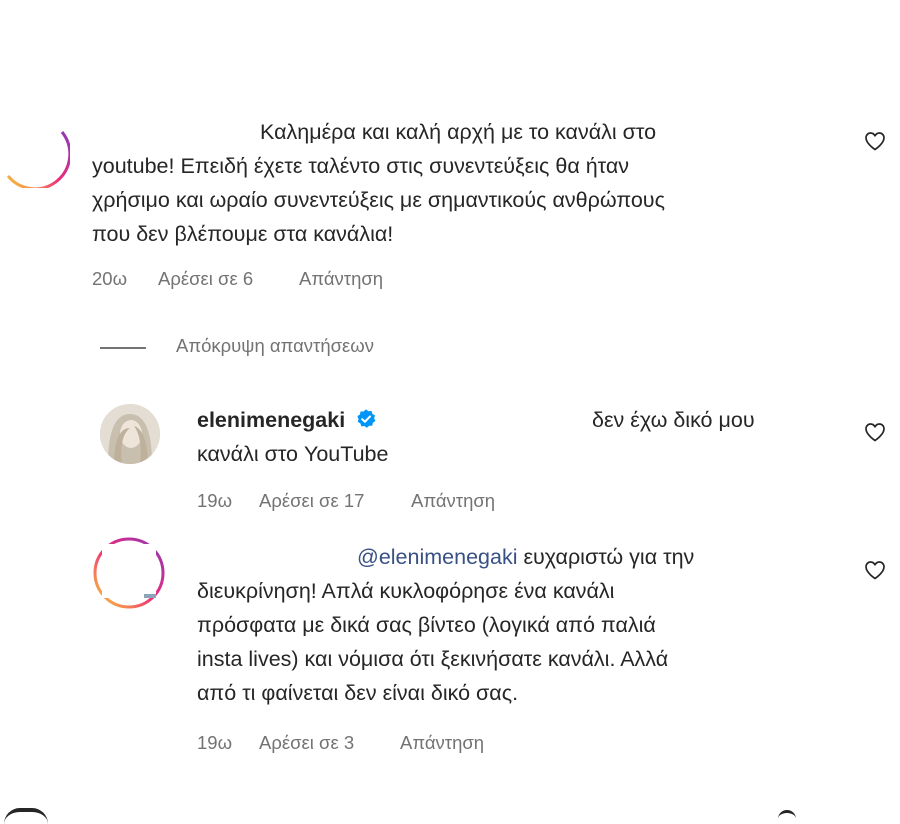 Image resolution: width=900 pixels, height=824 pixels. Describe the element at coordinates (243, 234) in the screenshot. I see `comment-text-line: που δεν βλέπουμε στα κανάλια!` at that location.